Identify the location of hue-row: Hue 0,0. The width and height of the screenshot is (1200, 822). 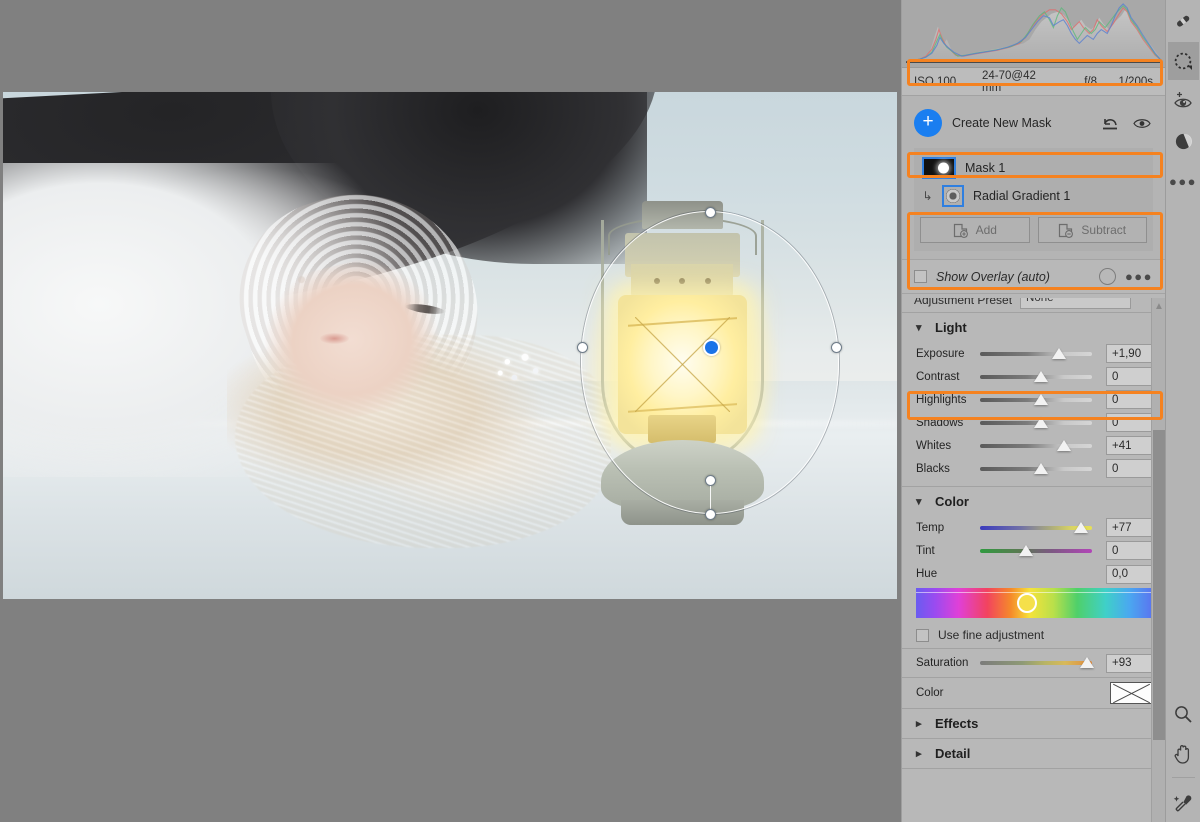
(1033, 574).